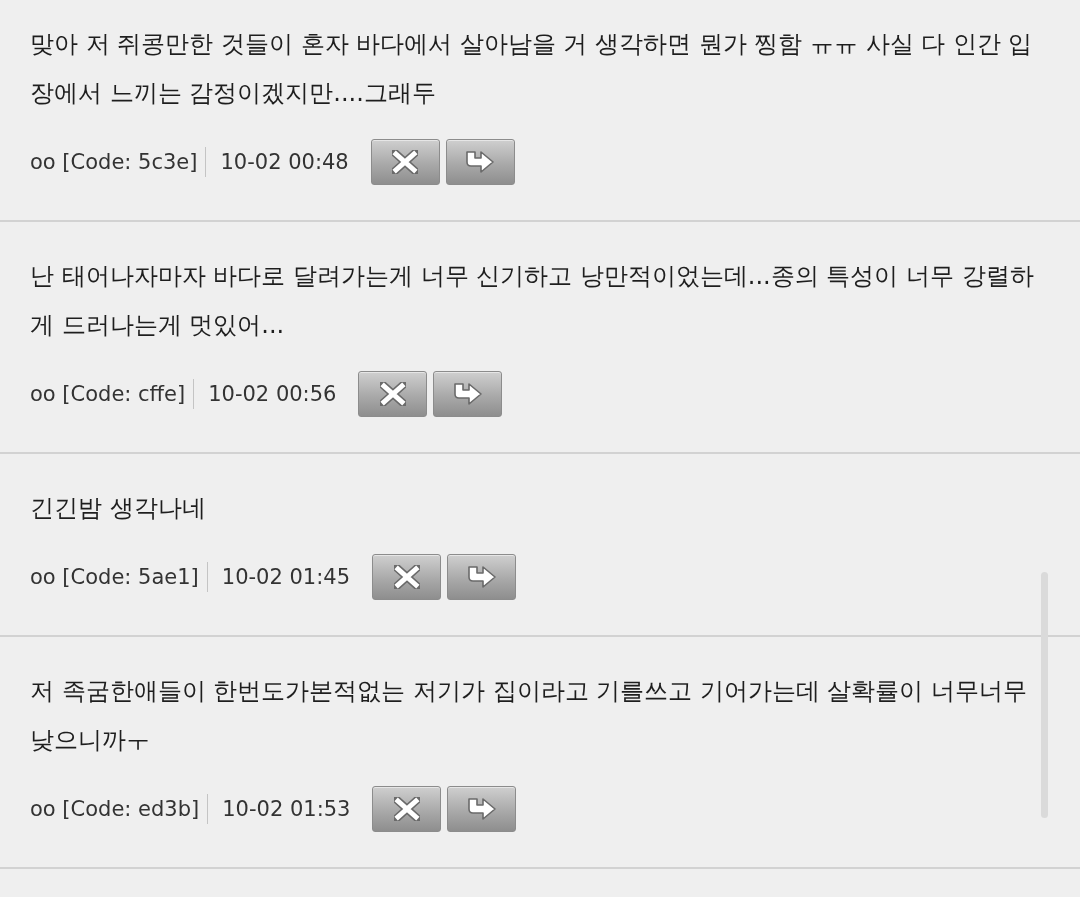  I want to click on comment-author: oo [Code: cffe], so click(108, 394).